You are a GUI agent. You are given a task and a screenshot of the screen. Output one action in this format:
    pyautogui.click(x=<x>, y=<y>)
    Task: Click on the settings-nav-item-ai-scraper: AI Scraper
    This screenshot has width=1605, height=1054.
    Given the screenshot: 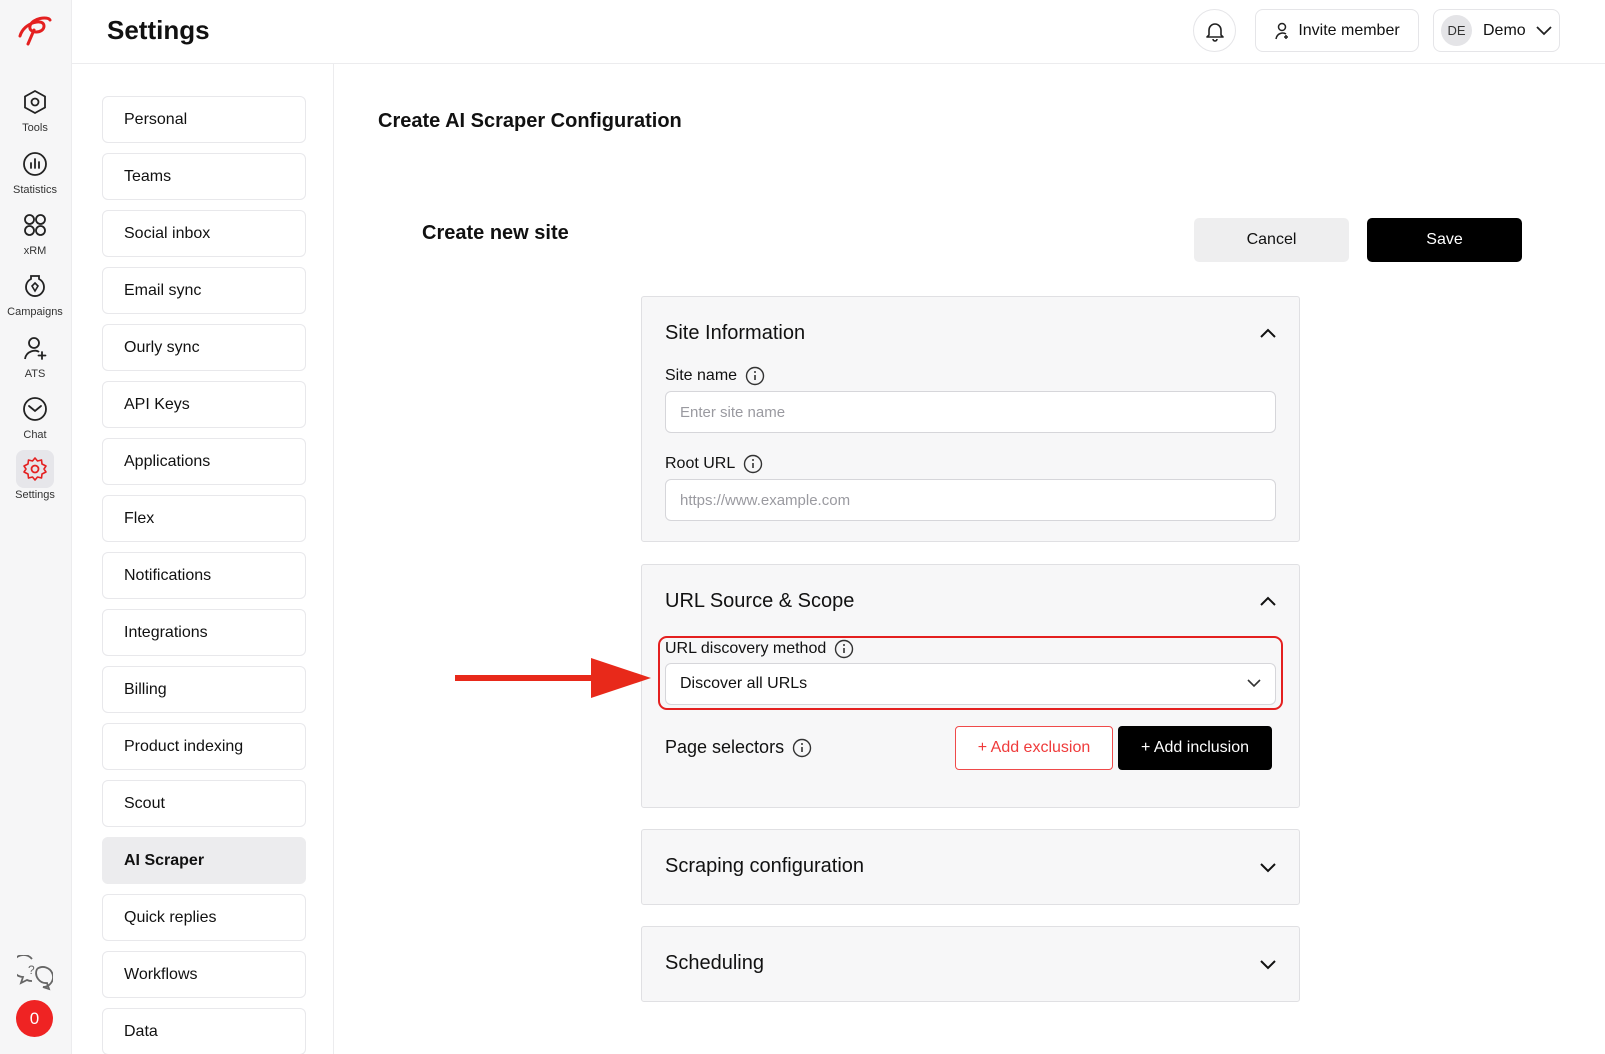 What is the action you would take?
    pyautogui.click(x=204, y=860)
    